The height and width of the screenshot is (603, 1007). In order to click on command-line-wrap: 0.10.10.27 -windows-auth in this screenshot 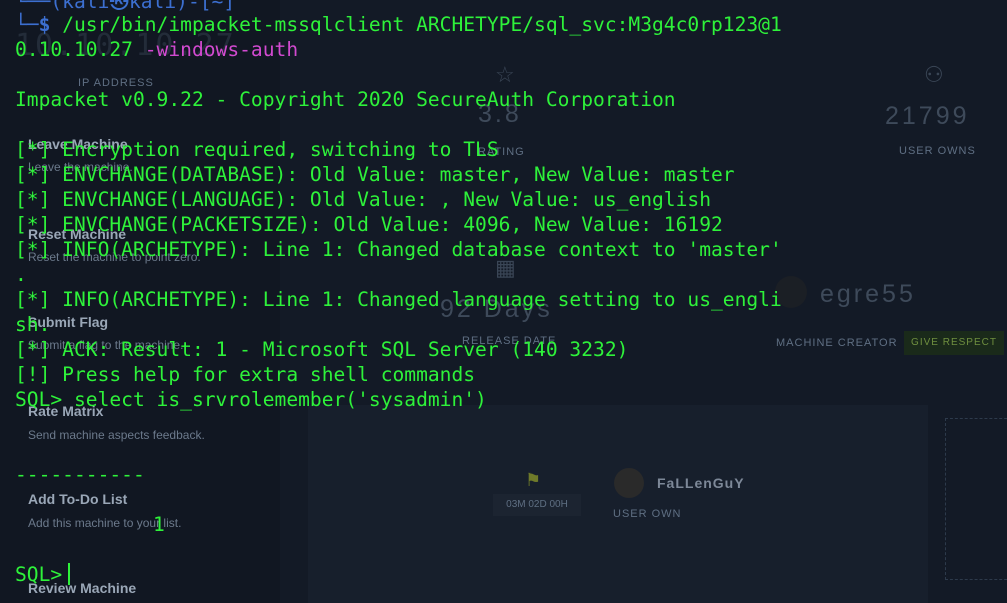, I will do `click(156, 49)`.